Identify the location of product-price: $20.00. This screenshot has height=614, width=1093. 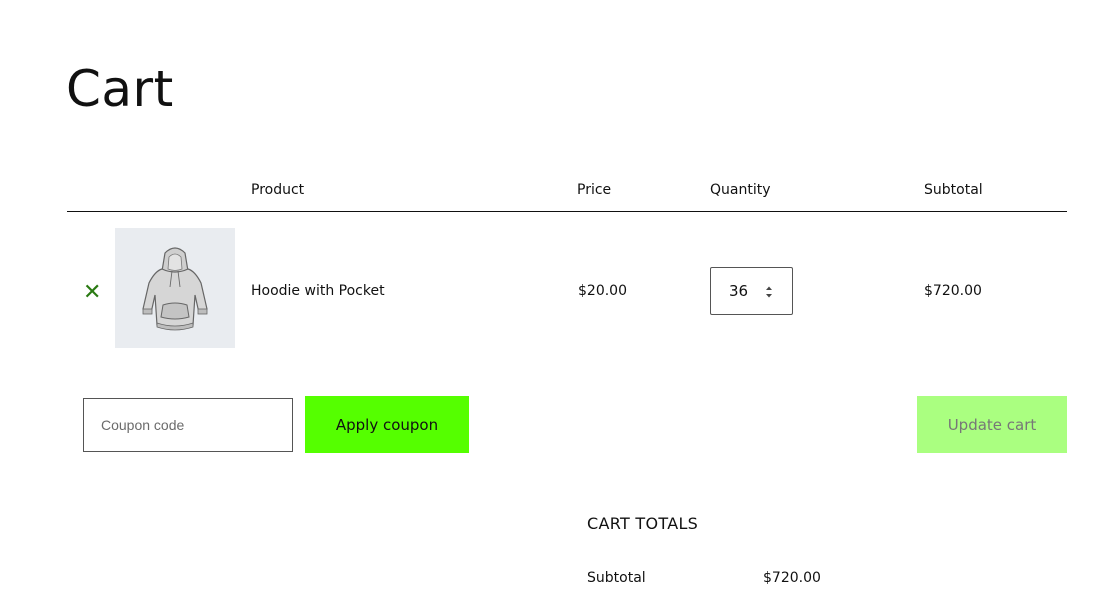
(602, 291).